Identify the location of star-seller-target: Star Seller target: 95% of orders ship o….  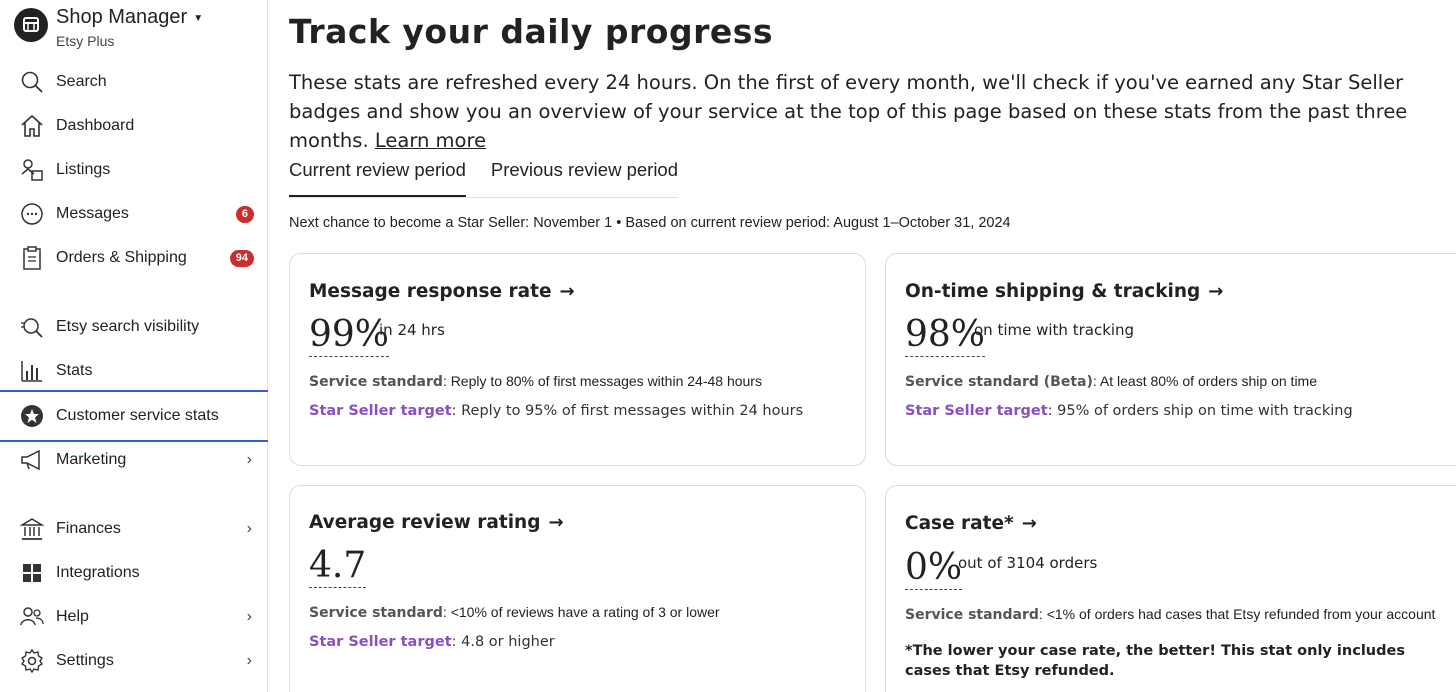
(1129, 411).